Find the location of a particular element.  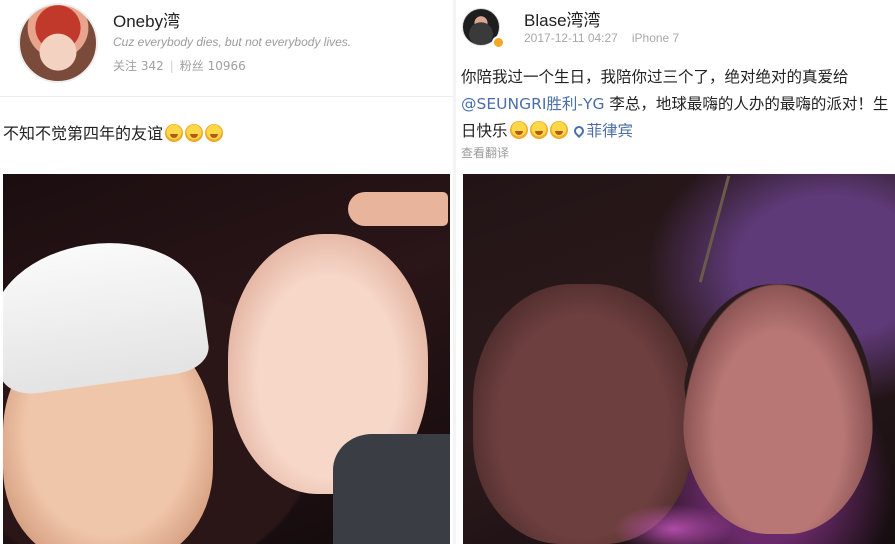

follow-stats: 关注 342 | 粉丝 10966 is located at coordinates (179, 65).